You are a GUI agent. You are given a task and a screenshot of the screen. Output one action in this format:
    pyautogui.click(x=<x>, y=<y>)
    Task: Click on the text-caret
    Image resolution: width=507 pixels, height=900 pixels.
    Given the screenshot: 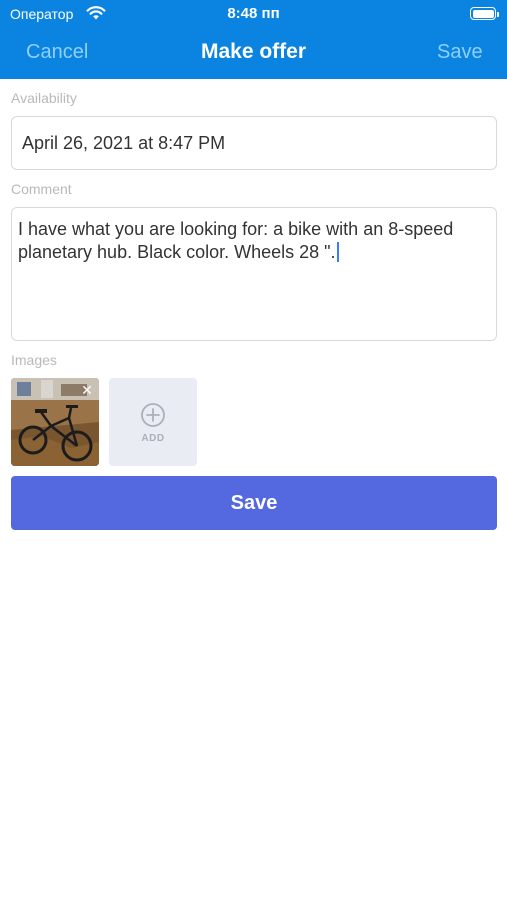 What is the action you would take?
    pyautogui.click(x=337, y=252)
    